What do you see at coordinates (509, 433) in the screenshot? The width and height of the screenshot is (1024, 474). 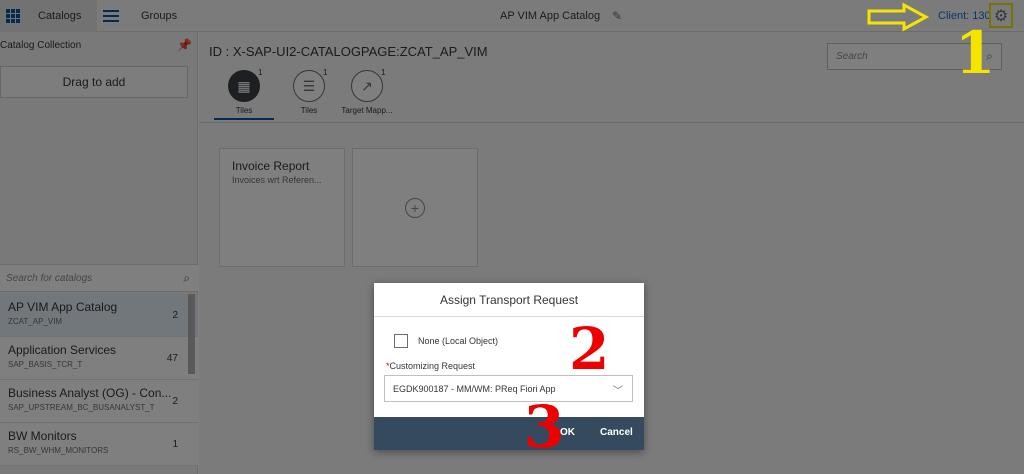 I see `dialog-footer: OK Cancel` at bounding box center [509, 433].